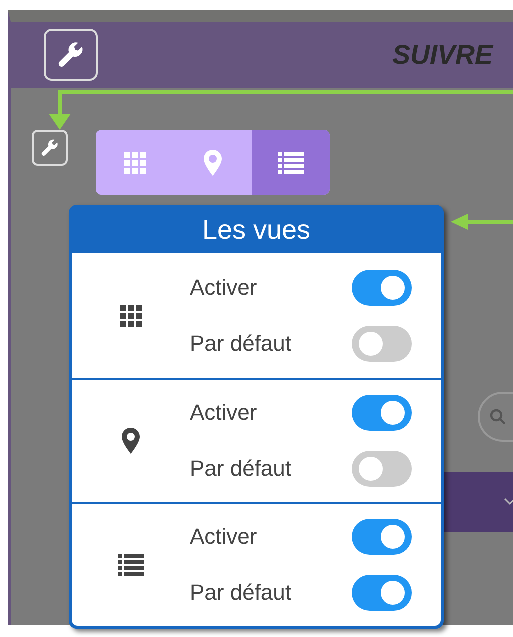 This screenshot has width=513, height=637. Describe the element at coordinates (498, 417) in the screenshot. I see `search-icon` at that location.